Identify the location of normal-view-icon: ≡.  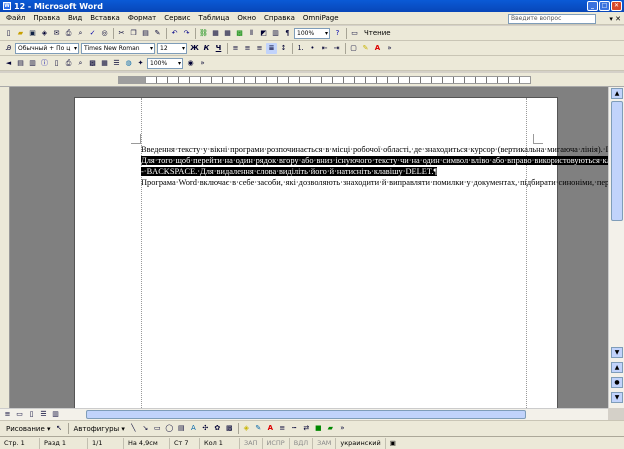
(7, 414).